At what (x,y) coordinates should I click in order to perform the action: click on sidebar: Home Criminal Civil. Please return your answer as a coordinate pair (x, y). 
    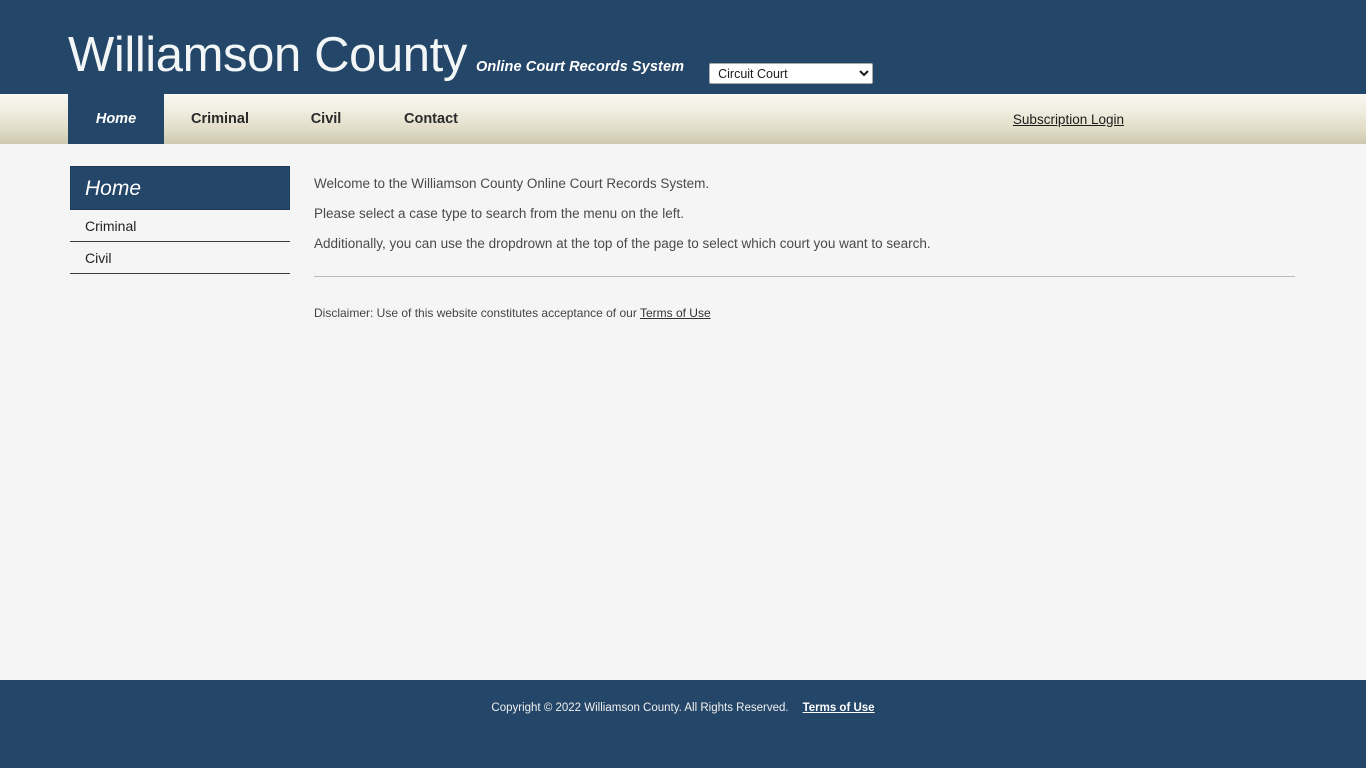
    Looking at the image, I should click on (180, 220).